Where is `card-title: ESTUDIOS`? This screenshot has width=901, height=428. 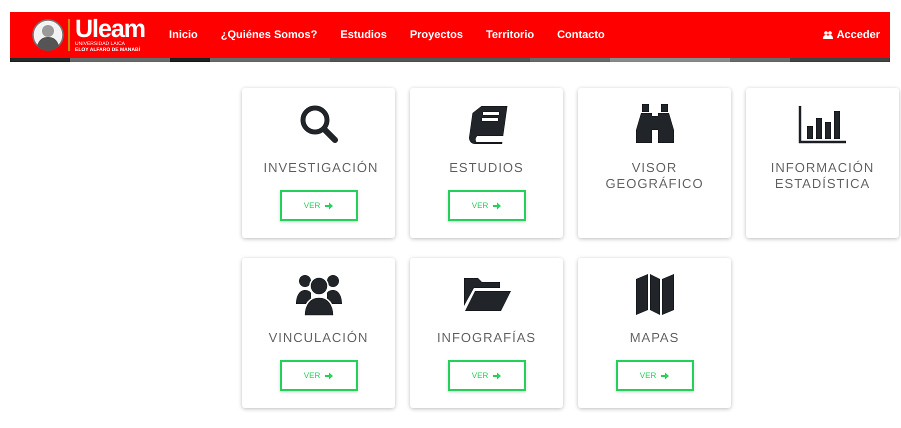 card-title: ESTUDIOS is located at coordinates (486, 168).